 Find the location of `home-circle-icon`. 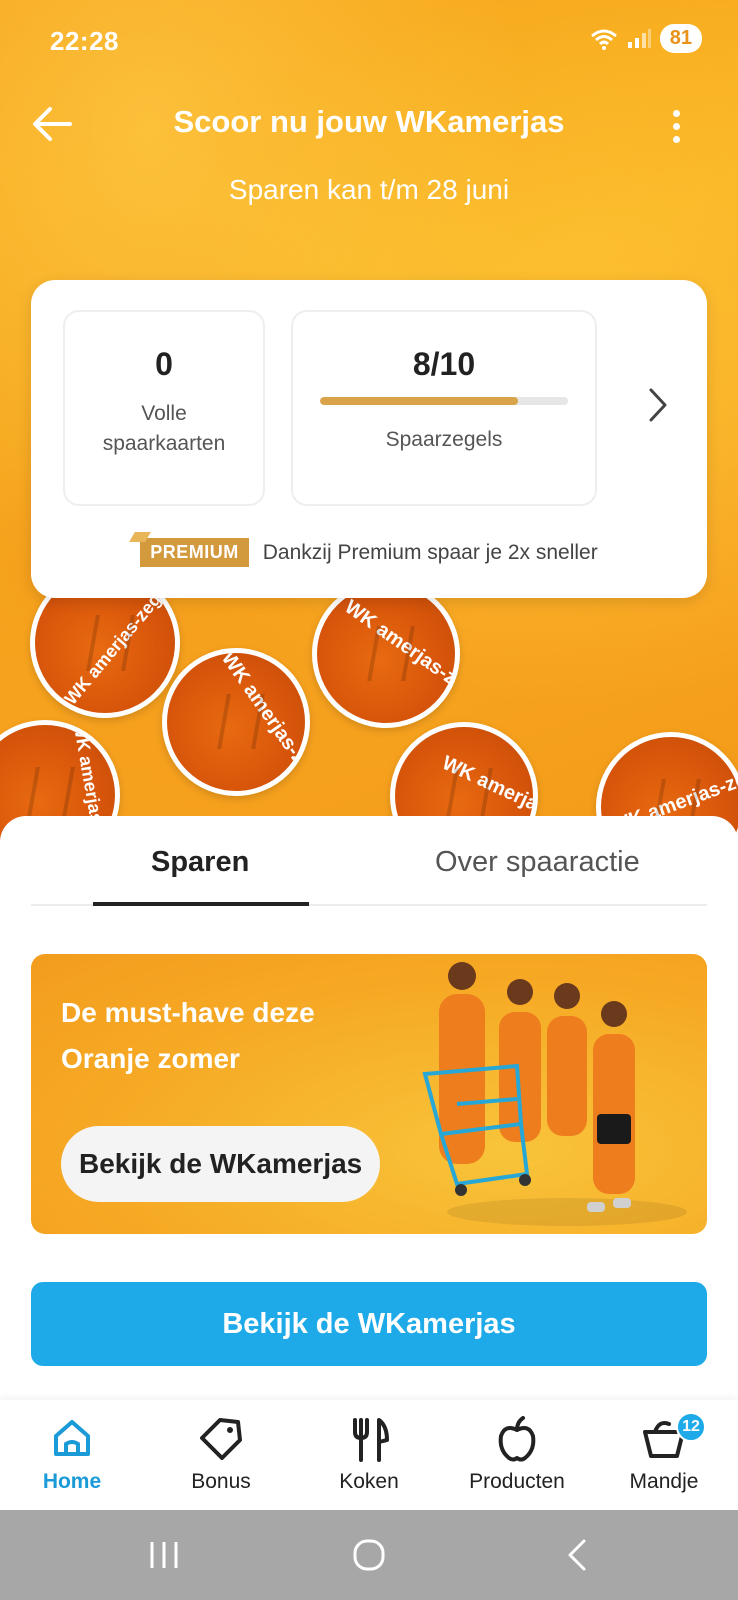

home-circle-icon is located at coordinates (369, 1555).